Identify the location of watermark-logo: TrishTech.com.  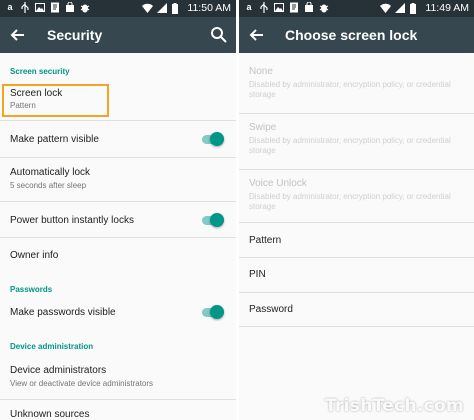
(394, 406).